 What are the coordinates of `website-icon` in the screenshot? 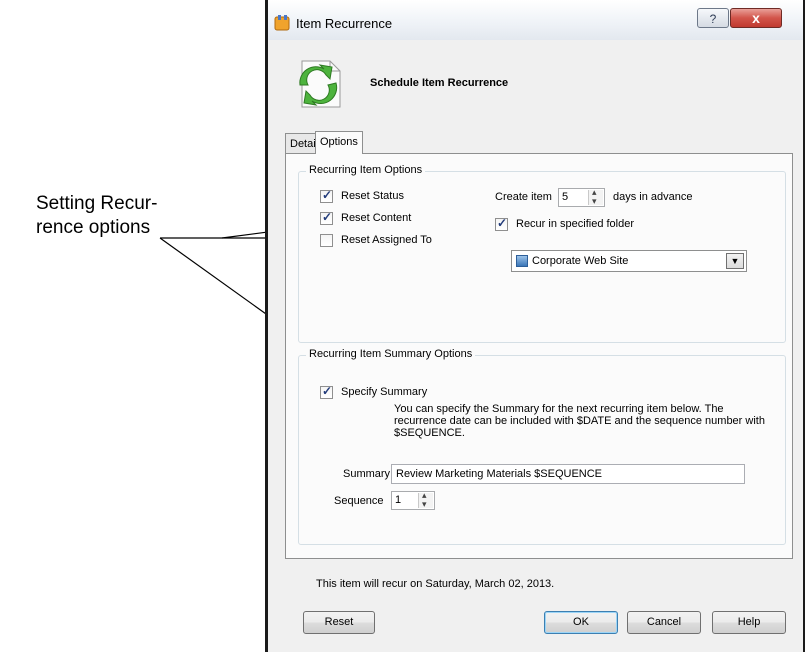 It's located at (522, 261).